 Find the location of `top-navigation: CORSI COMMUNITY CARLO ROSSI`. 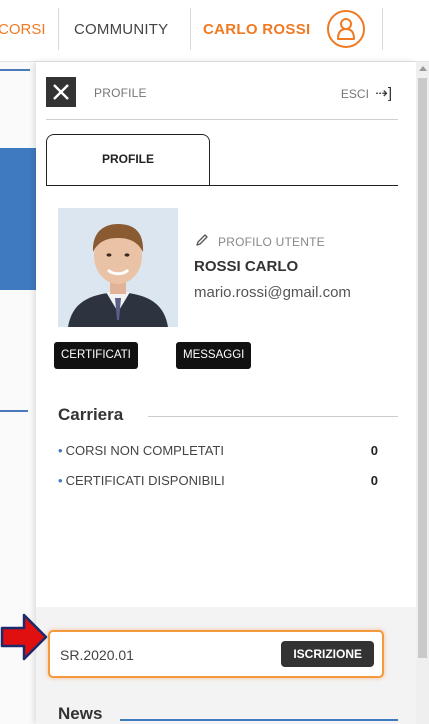

top-navigation: CORSI COMMUNITY CARLO ROSSI is located at coordinates (214, 31).